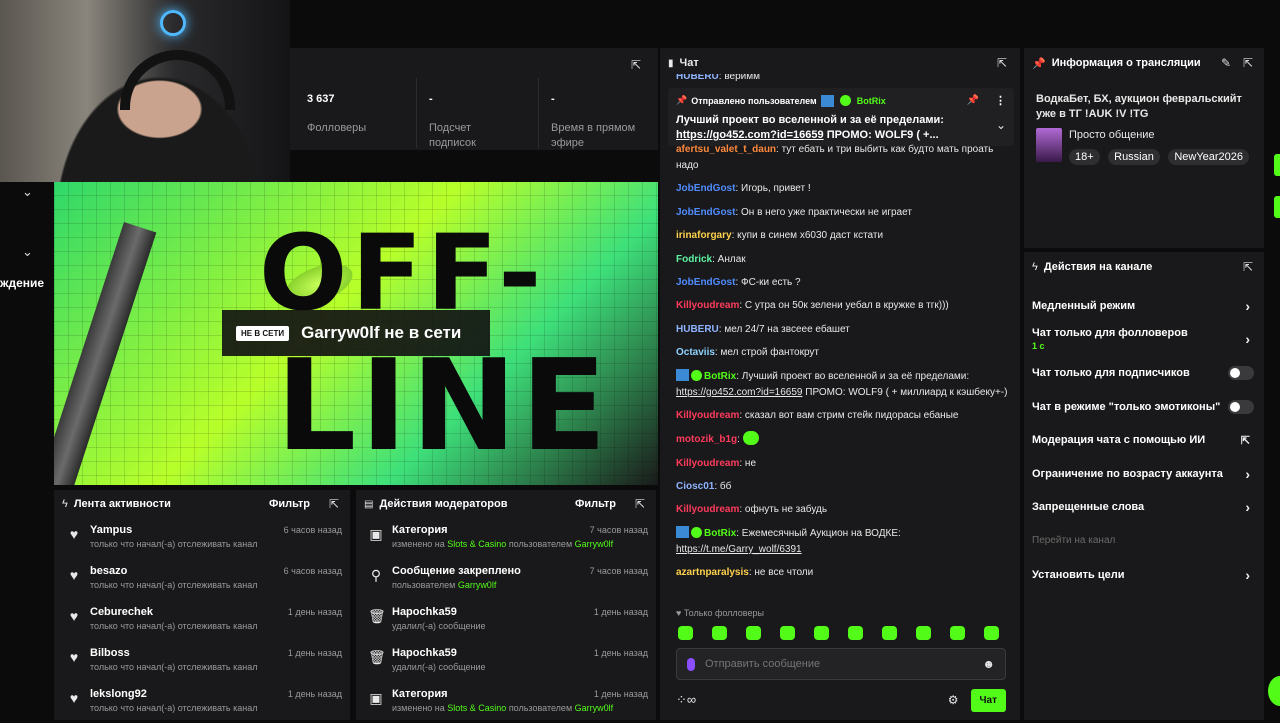 The width and height of the screenshot is (1280, 723). What do you see at coordinates (1144, 373) in the screenshot?
I see `subs-only-item: Чат только для подписчиков` at bounding box center [1144, 373].